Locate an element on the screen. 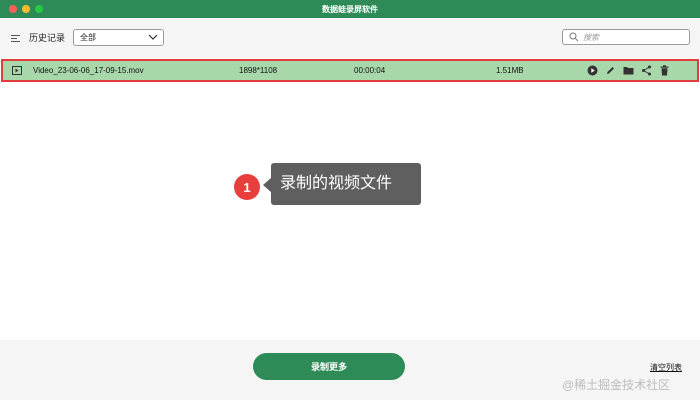  search-input is located at coordinates (633, 37).